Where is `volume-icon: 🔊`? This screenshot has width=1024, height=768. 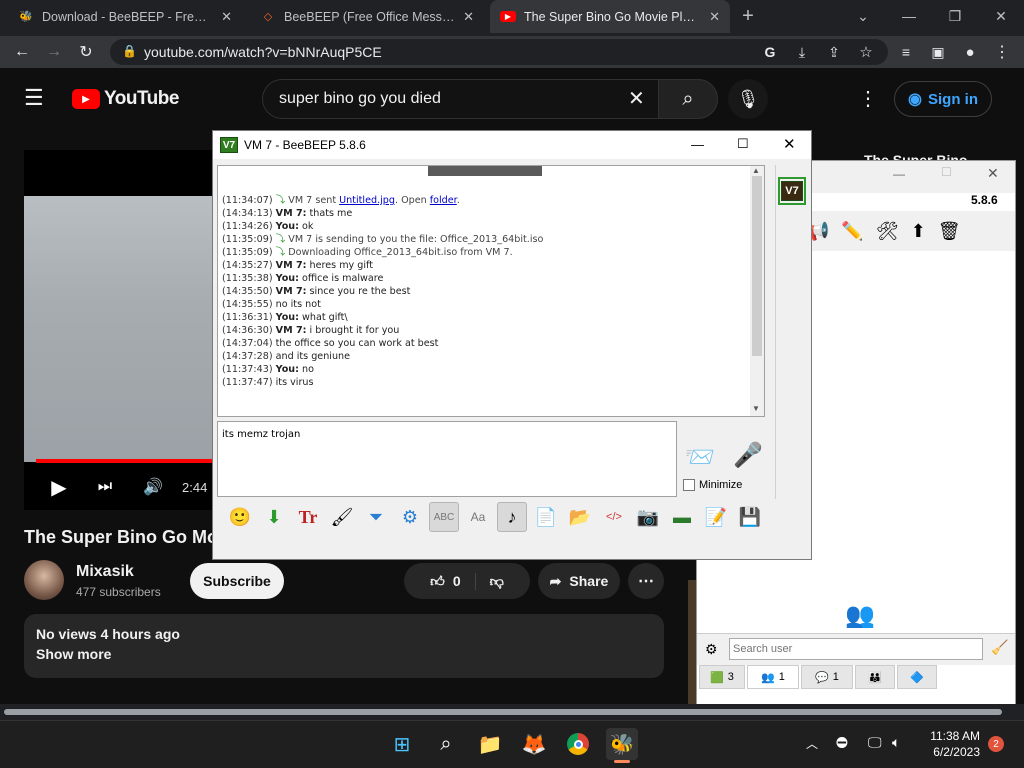
volume-icon: 🔊 is located at coordinates (153, 487).